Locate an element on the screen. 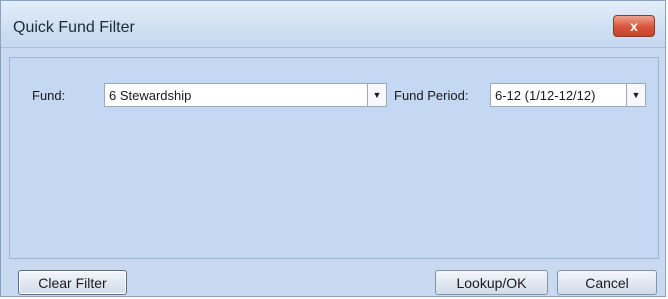  close-button: x is located at coordinates (634, 26).